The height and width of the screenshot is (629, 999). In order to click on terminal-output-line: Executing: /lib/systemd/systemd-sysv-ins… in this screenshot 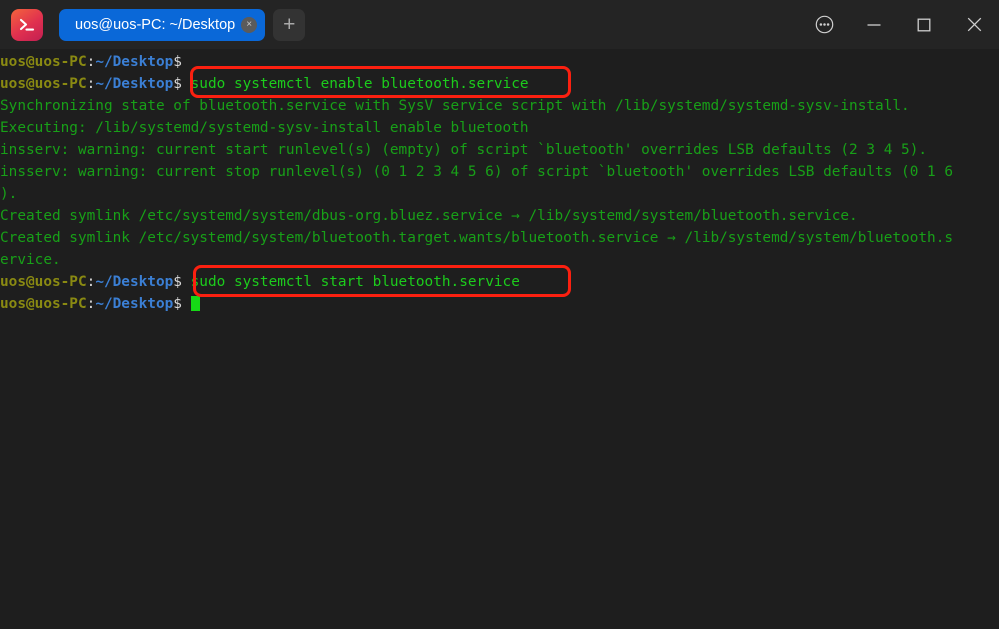, I will do `click(499, 128)`.